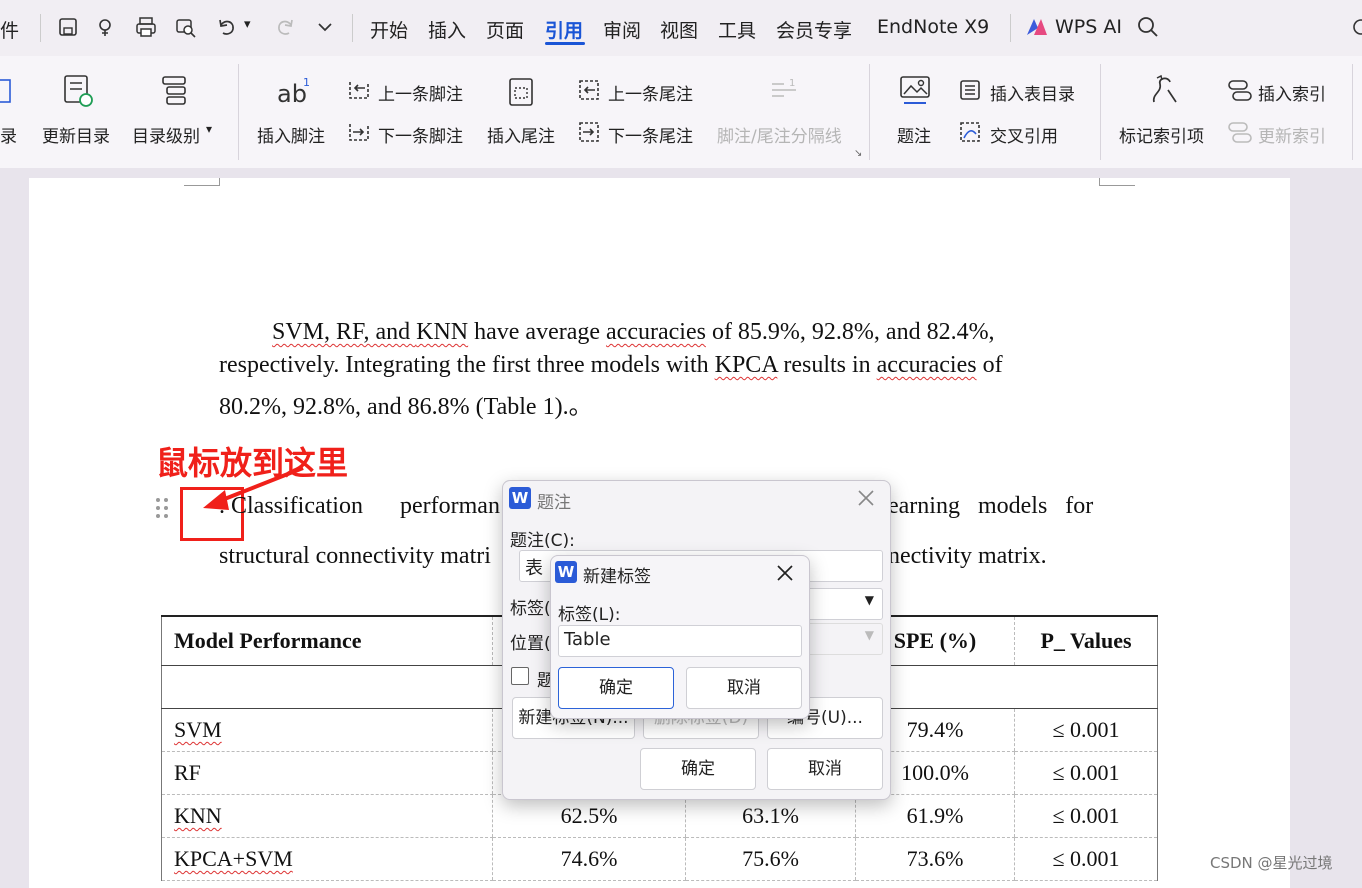 The width and height of the screenshot is (1362, 888). I want to click on tab-home: 开始, so click(389, 29).